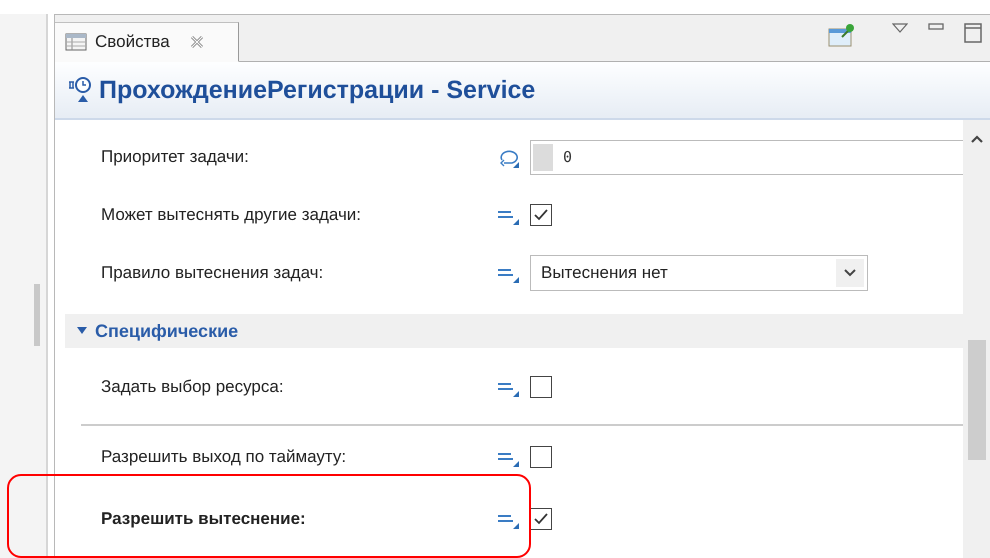 The image size is (990, 558). I want to click on properties-tab: Свойства, so click(147, 42).